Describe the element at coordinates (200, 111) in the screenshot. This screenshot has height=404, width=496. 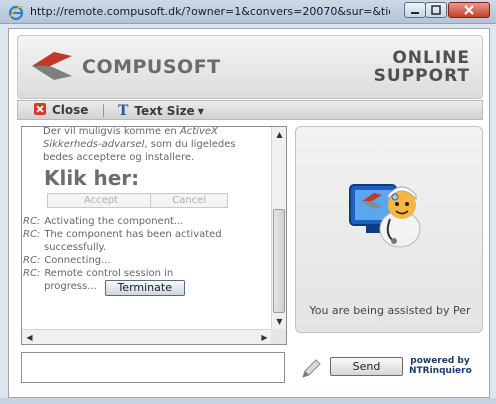
I see `chevron-down-icon: ▼` at that location.